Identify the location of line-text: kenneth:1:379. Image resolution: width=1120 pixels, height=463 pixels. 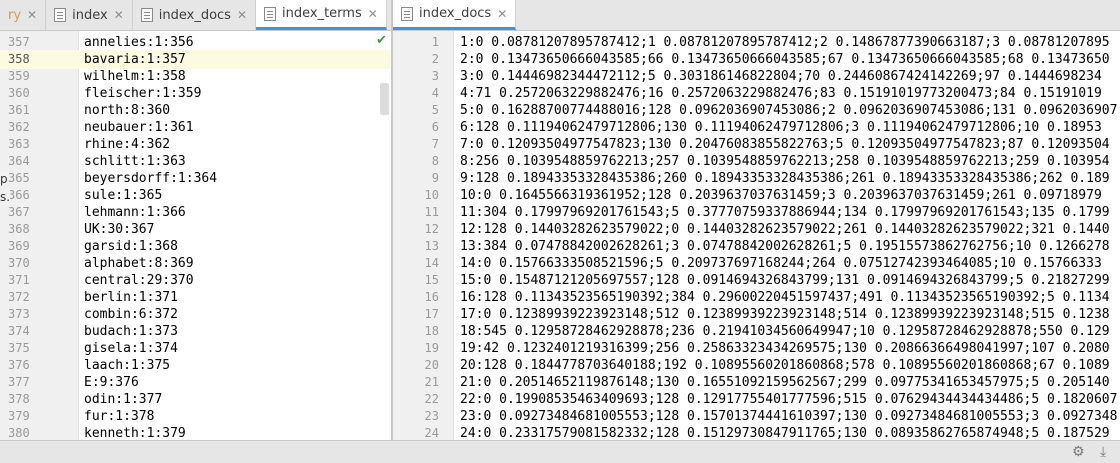
(135, 433).